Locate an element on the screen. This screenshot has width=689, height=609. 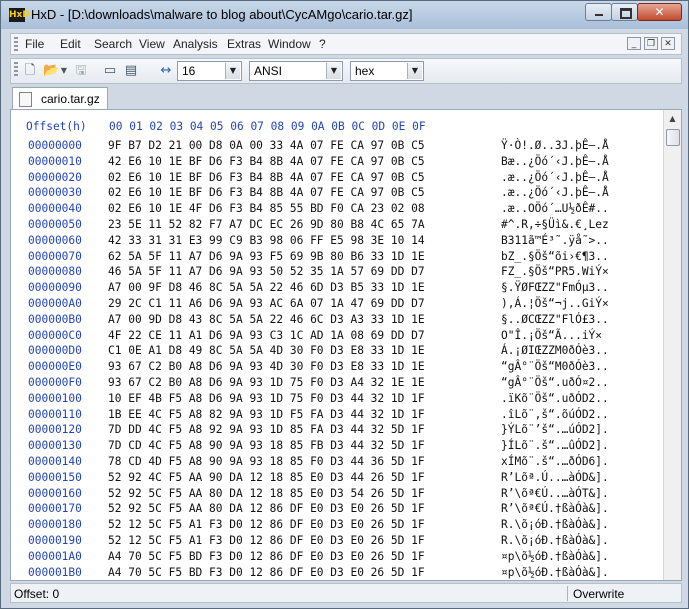
row-text: §..ØCŒZZ"FlÓ£3.. is located at coordinates (555, 319).